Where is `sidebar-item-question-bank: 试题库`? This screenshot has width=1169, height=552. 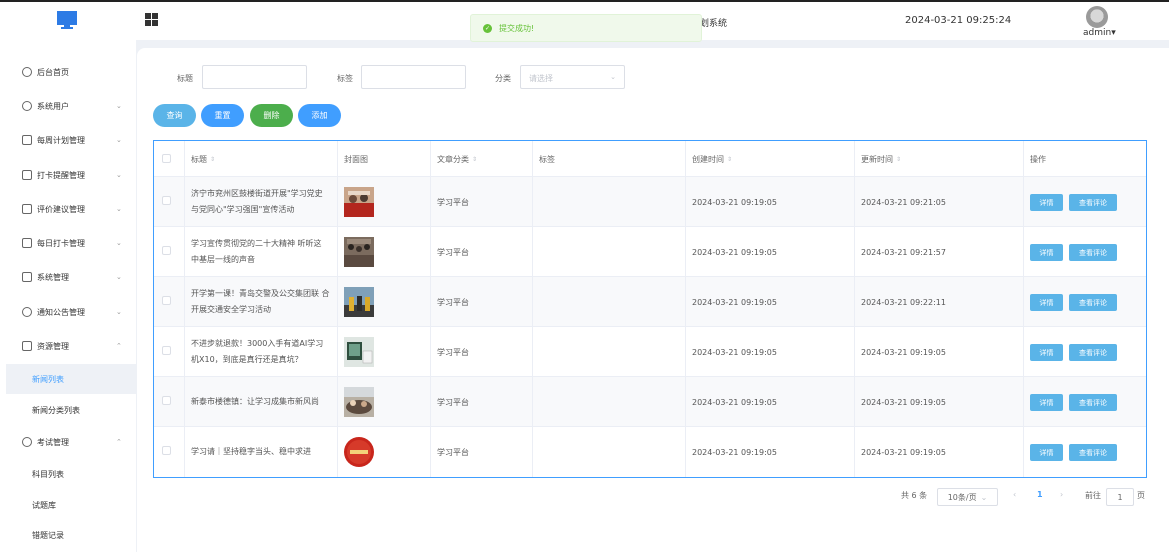
sidebar-item-question-bank: 试题库 is located at coordinates (68, 505).